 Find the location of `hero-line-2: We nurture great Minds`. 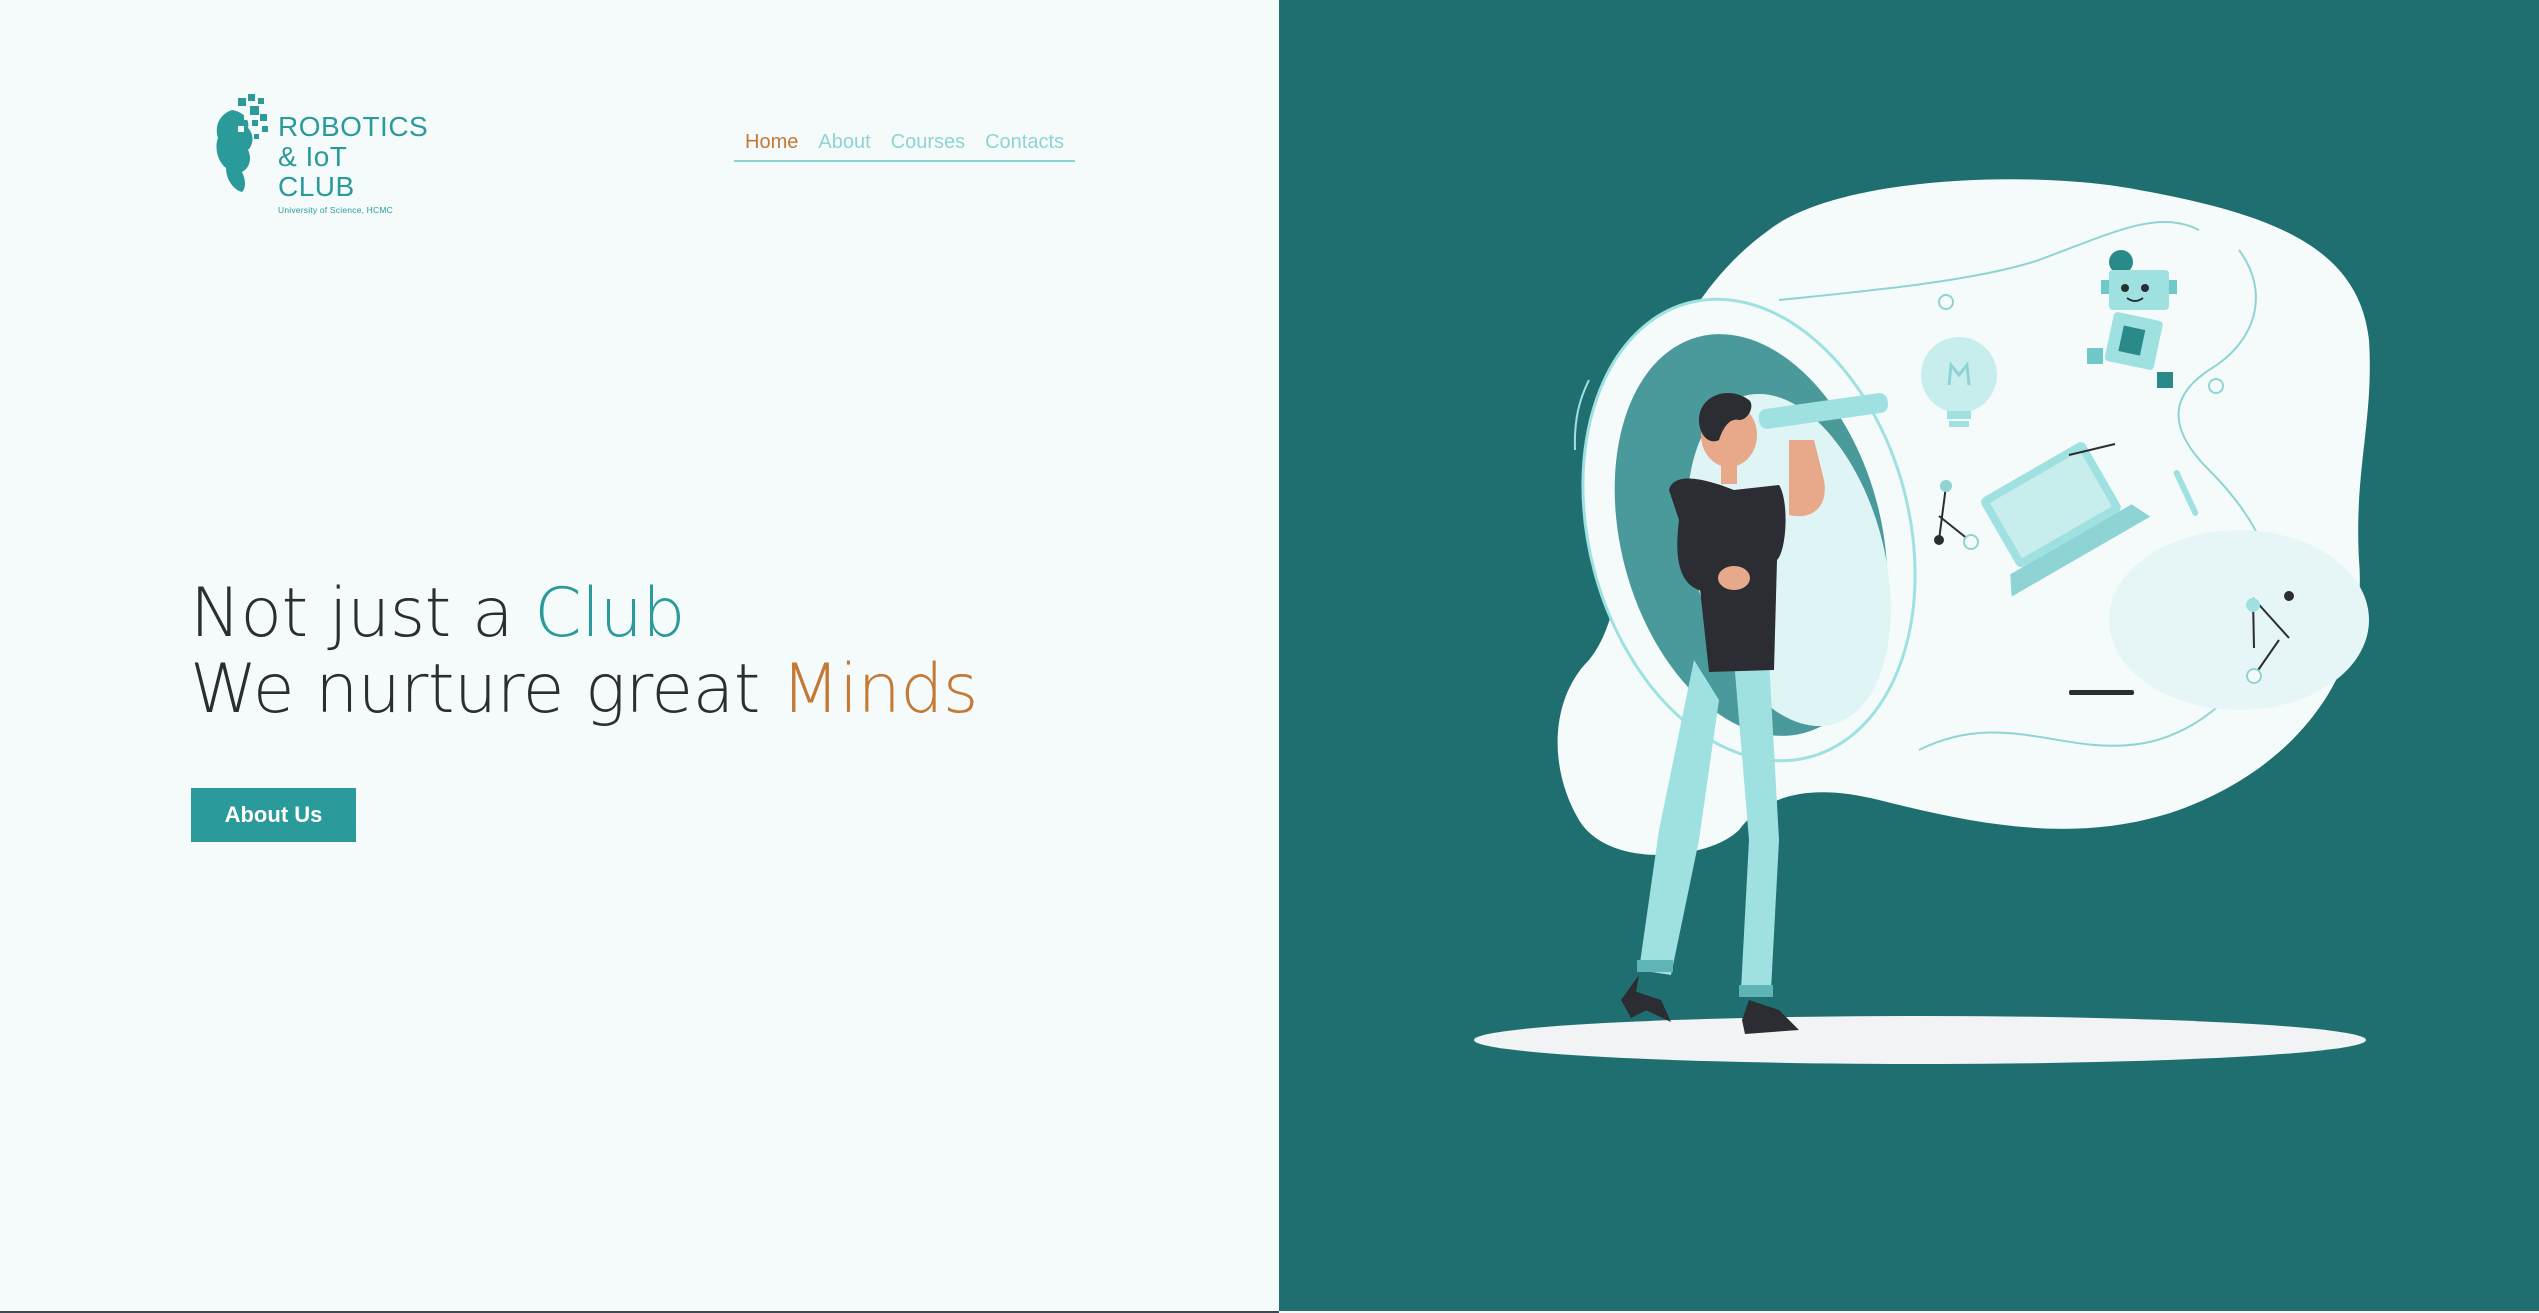

hero-line-2: We nurture great Minds is located at coordinates (584, 690).